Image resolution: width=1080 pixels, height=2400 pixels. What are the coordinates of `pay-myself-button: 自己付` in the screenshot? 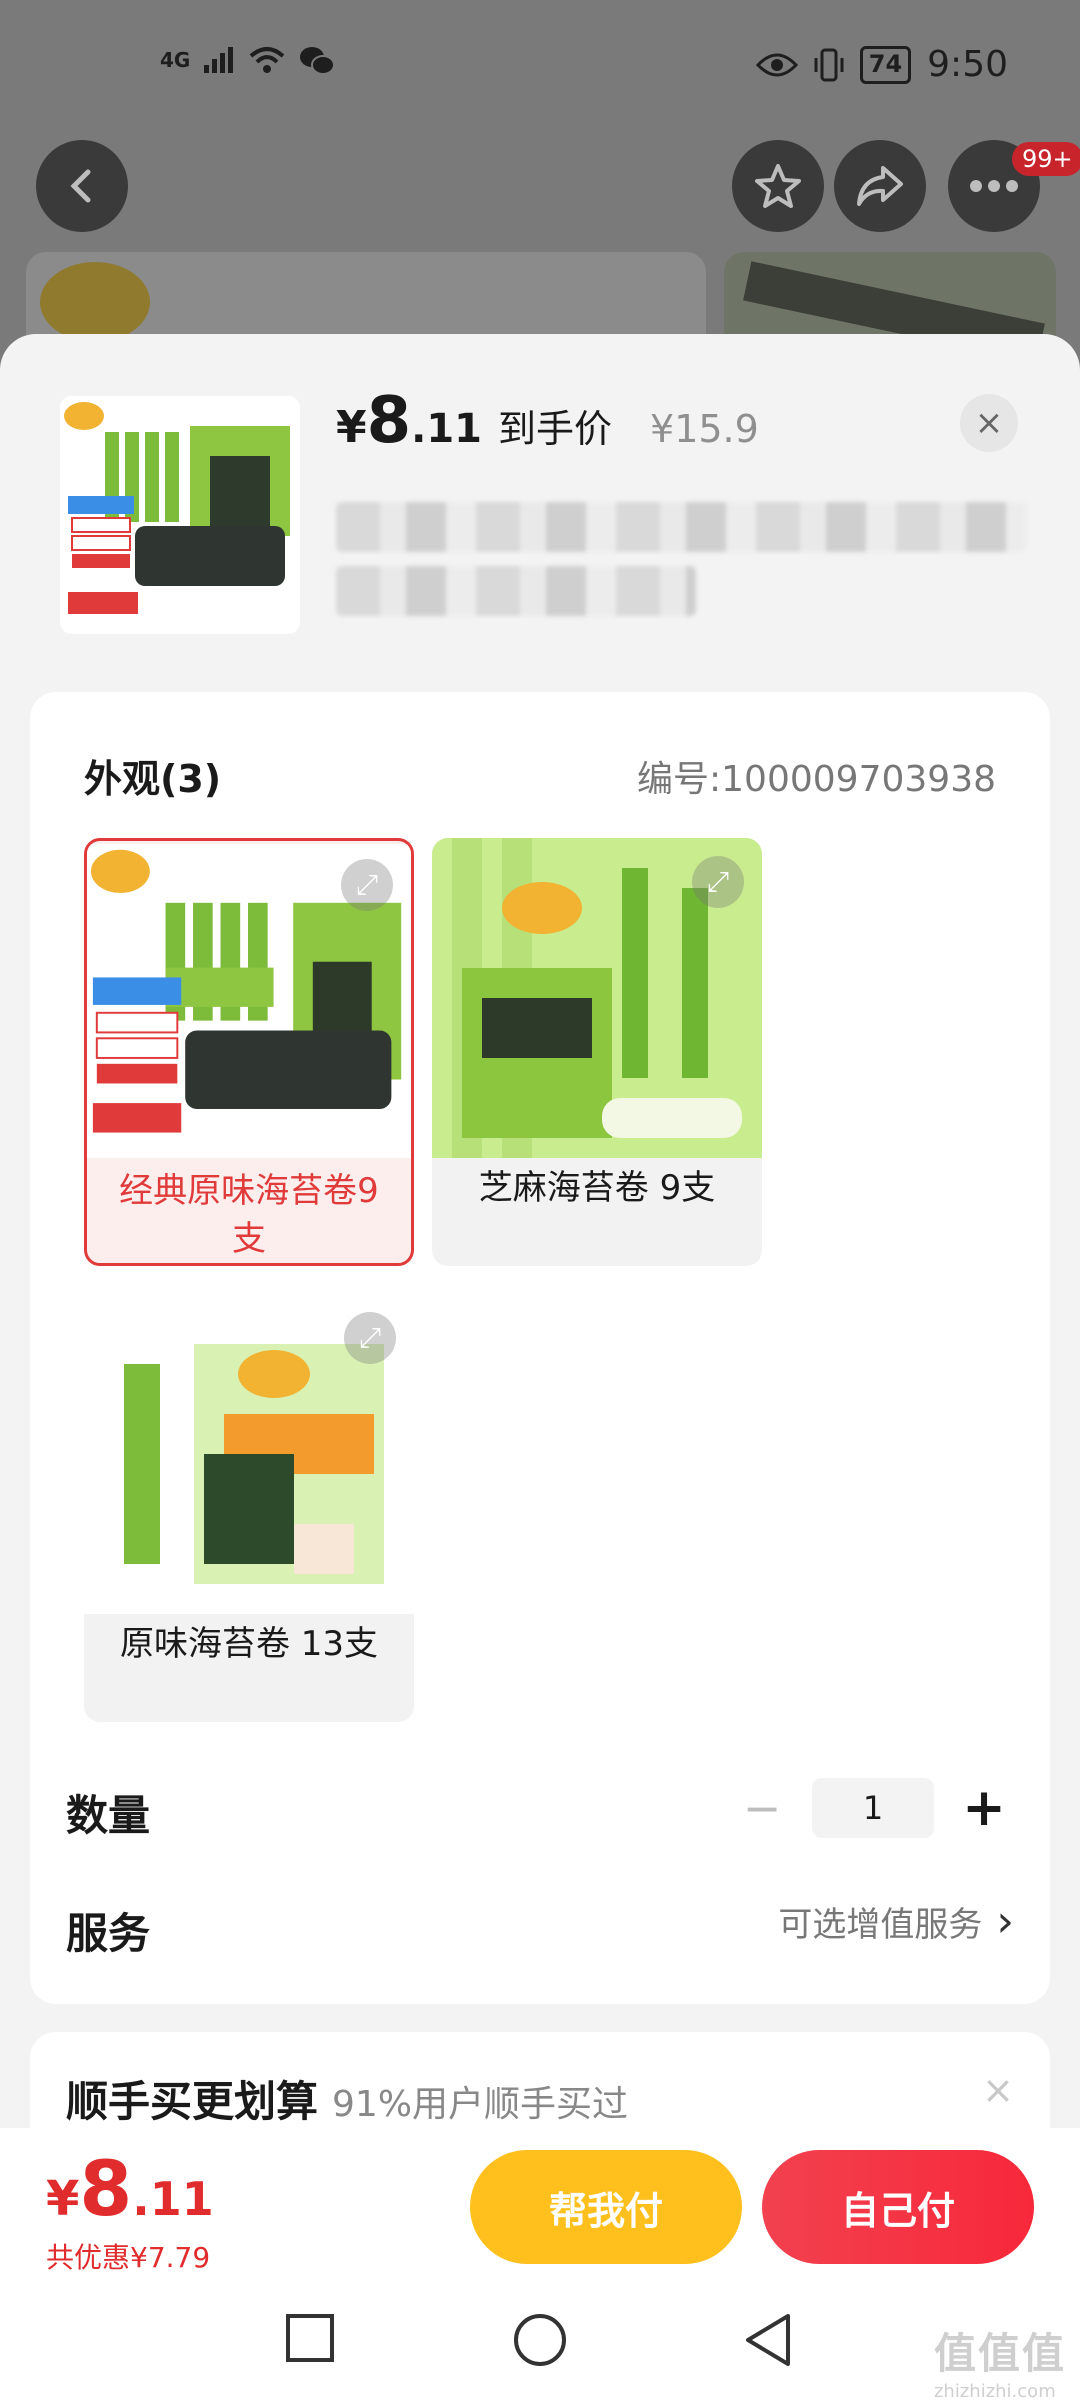 It's located at (898, 2207).